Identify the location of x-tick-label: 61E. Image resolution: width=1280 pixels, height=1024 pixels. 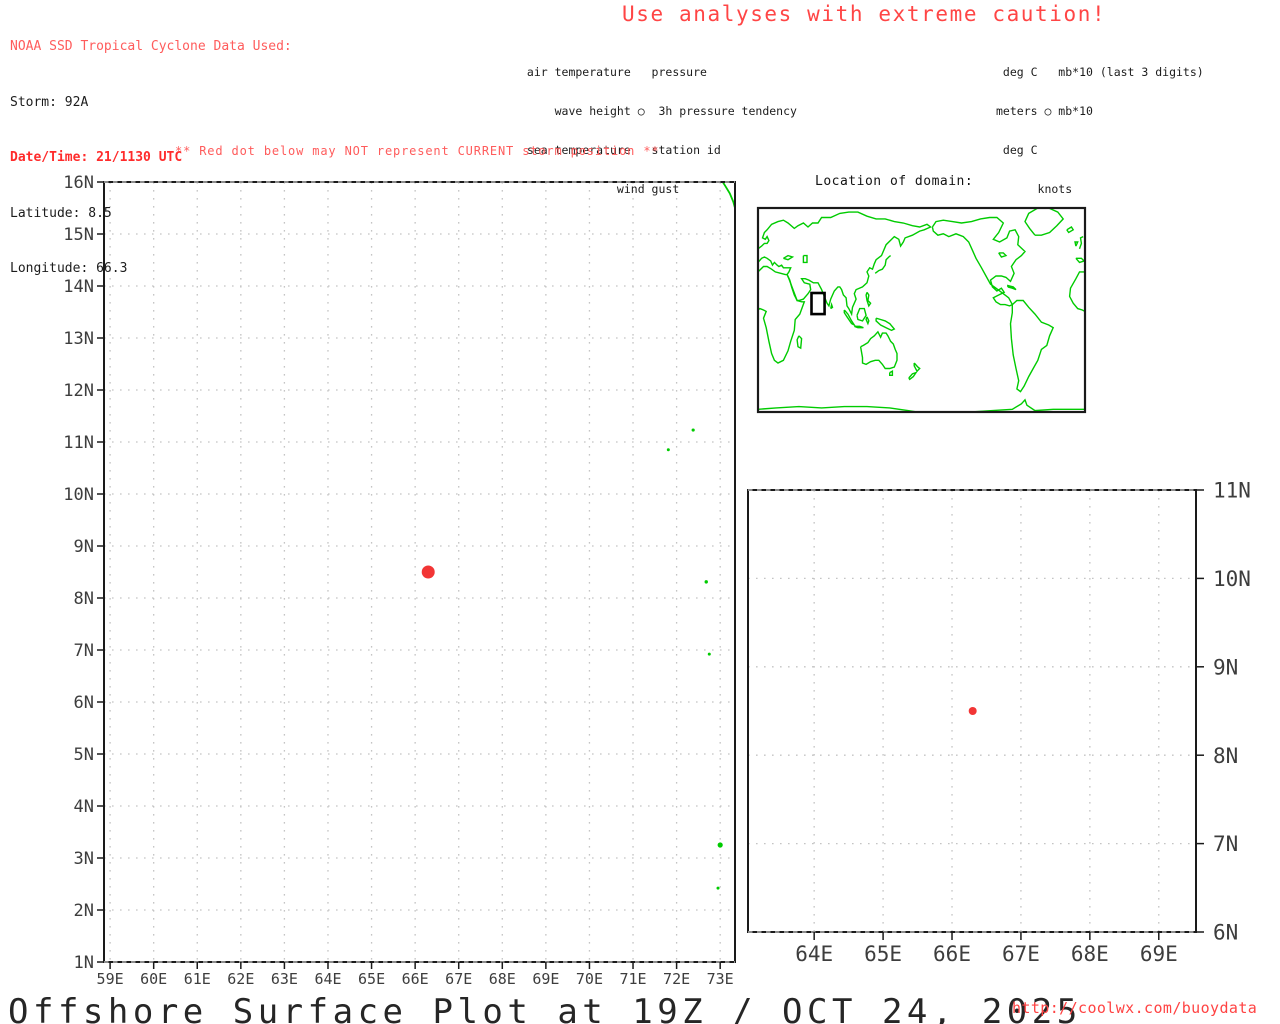
(197, 979).